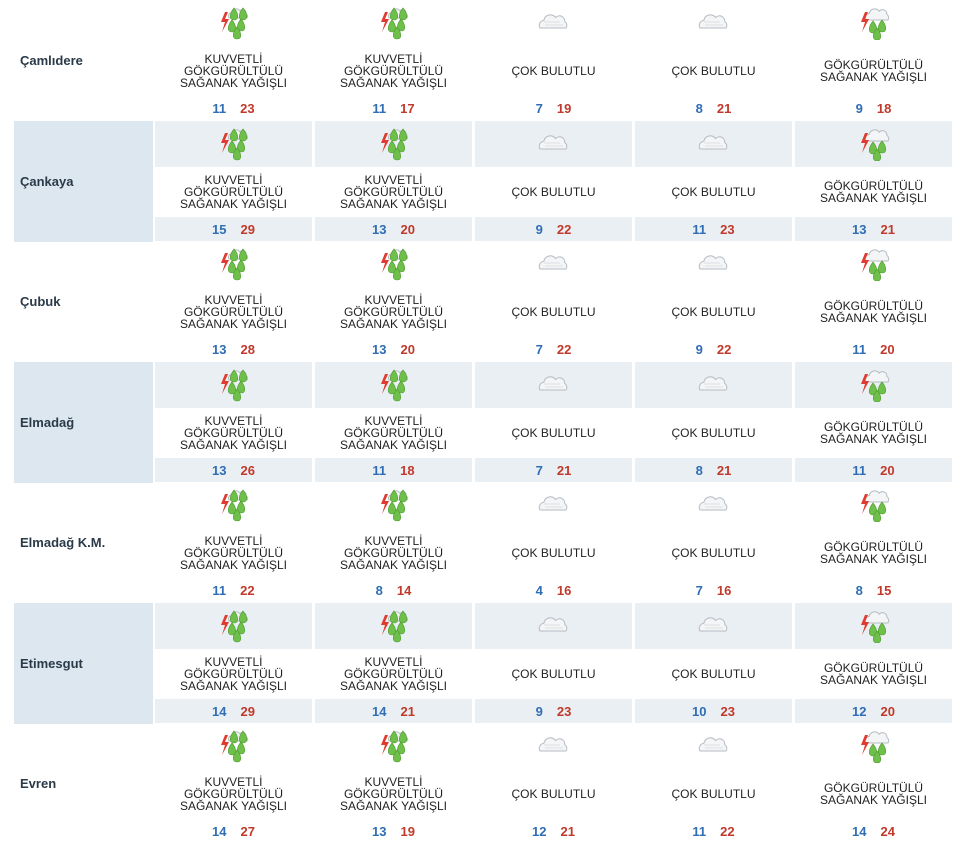  Describe the element at coordinates (564, 108) in the screenshot. I see `max-temperature: 19` at that location.